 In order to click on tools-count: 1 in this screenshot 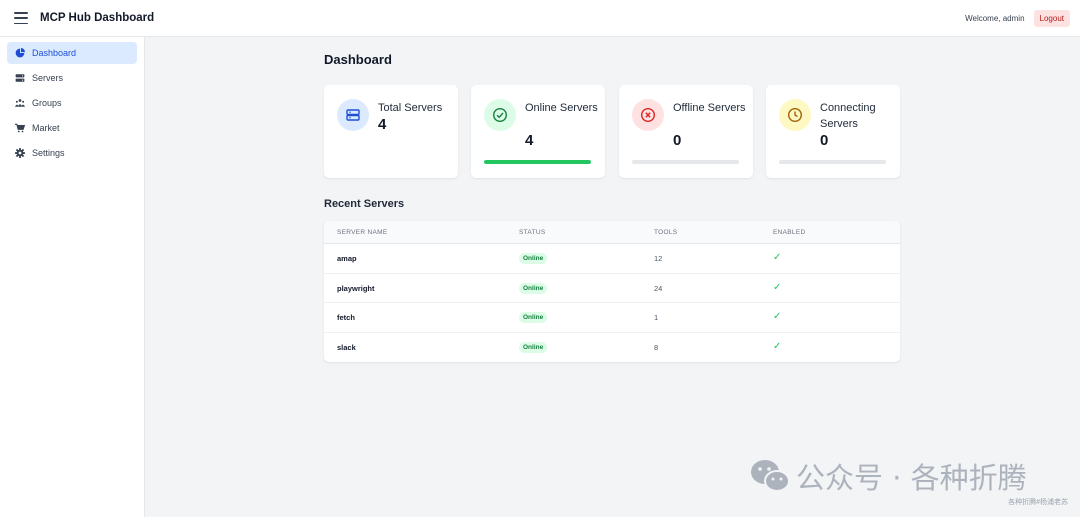, I will do `click(656, 317)`.